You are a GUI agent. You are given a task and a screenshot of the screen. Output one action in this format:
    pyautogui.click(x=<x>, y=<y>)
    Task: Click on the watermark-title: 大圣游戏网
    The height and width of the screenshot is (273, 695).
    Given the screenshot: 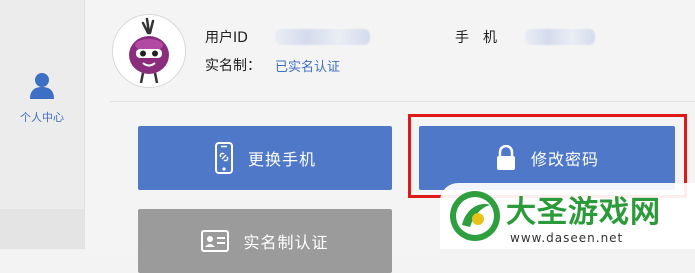 What is the action you would take?
    pyautogui.click(x=583, y=212)
    